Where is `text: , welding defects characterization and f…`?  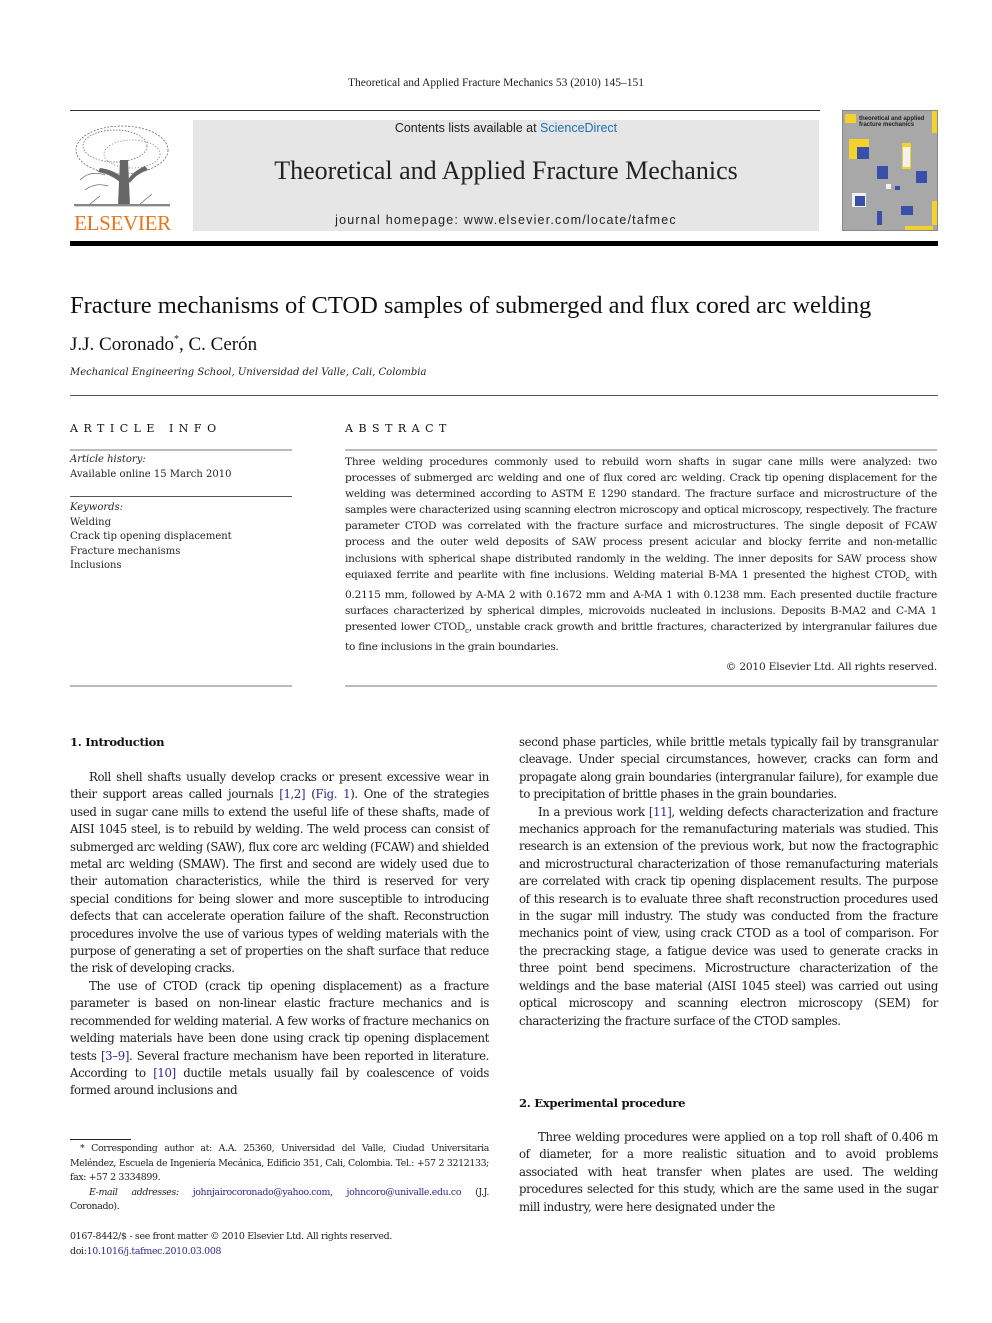 text: , welding defects characterization and f… is located at coordinates (728, 916).